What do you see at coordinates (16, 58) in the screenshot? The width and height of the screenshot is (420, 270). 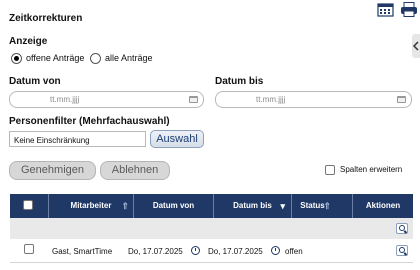 I see `radio-offene-antraege` at bounding box center [16, 58].